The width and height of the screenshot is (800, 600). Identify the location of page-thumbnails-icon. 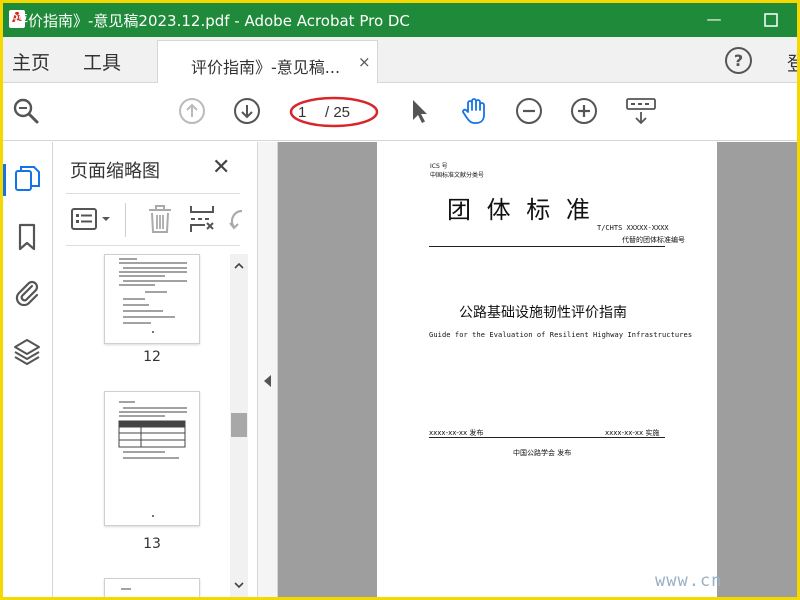
(27, 179).